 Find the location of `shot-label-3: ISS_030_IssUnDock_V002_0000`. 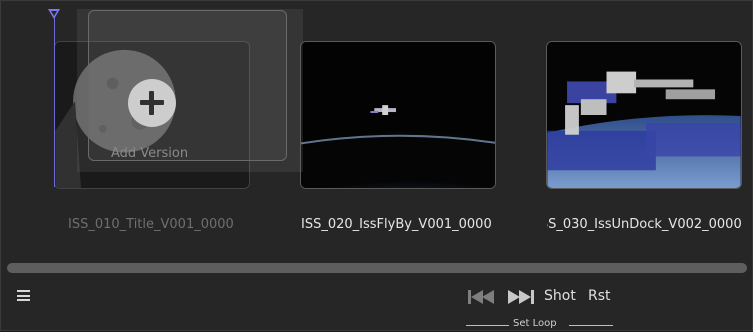

shot-label-3: ISS_030_IssUnDock_V002_0000 is located at coordinates (647, 224).